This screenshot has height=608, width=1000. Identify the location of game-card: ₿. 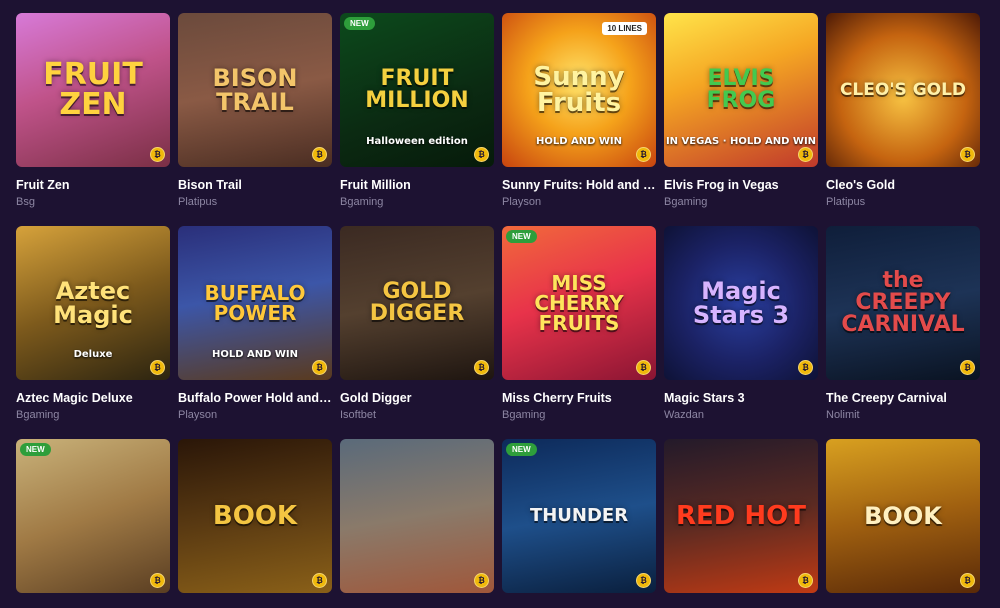
(417, 523).